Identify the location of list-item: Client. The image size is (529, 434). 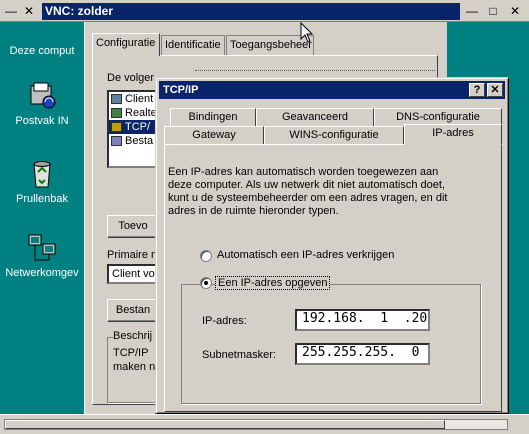
(133, 99).